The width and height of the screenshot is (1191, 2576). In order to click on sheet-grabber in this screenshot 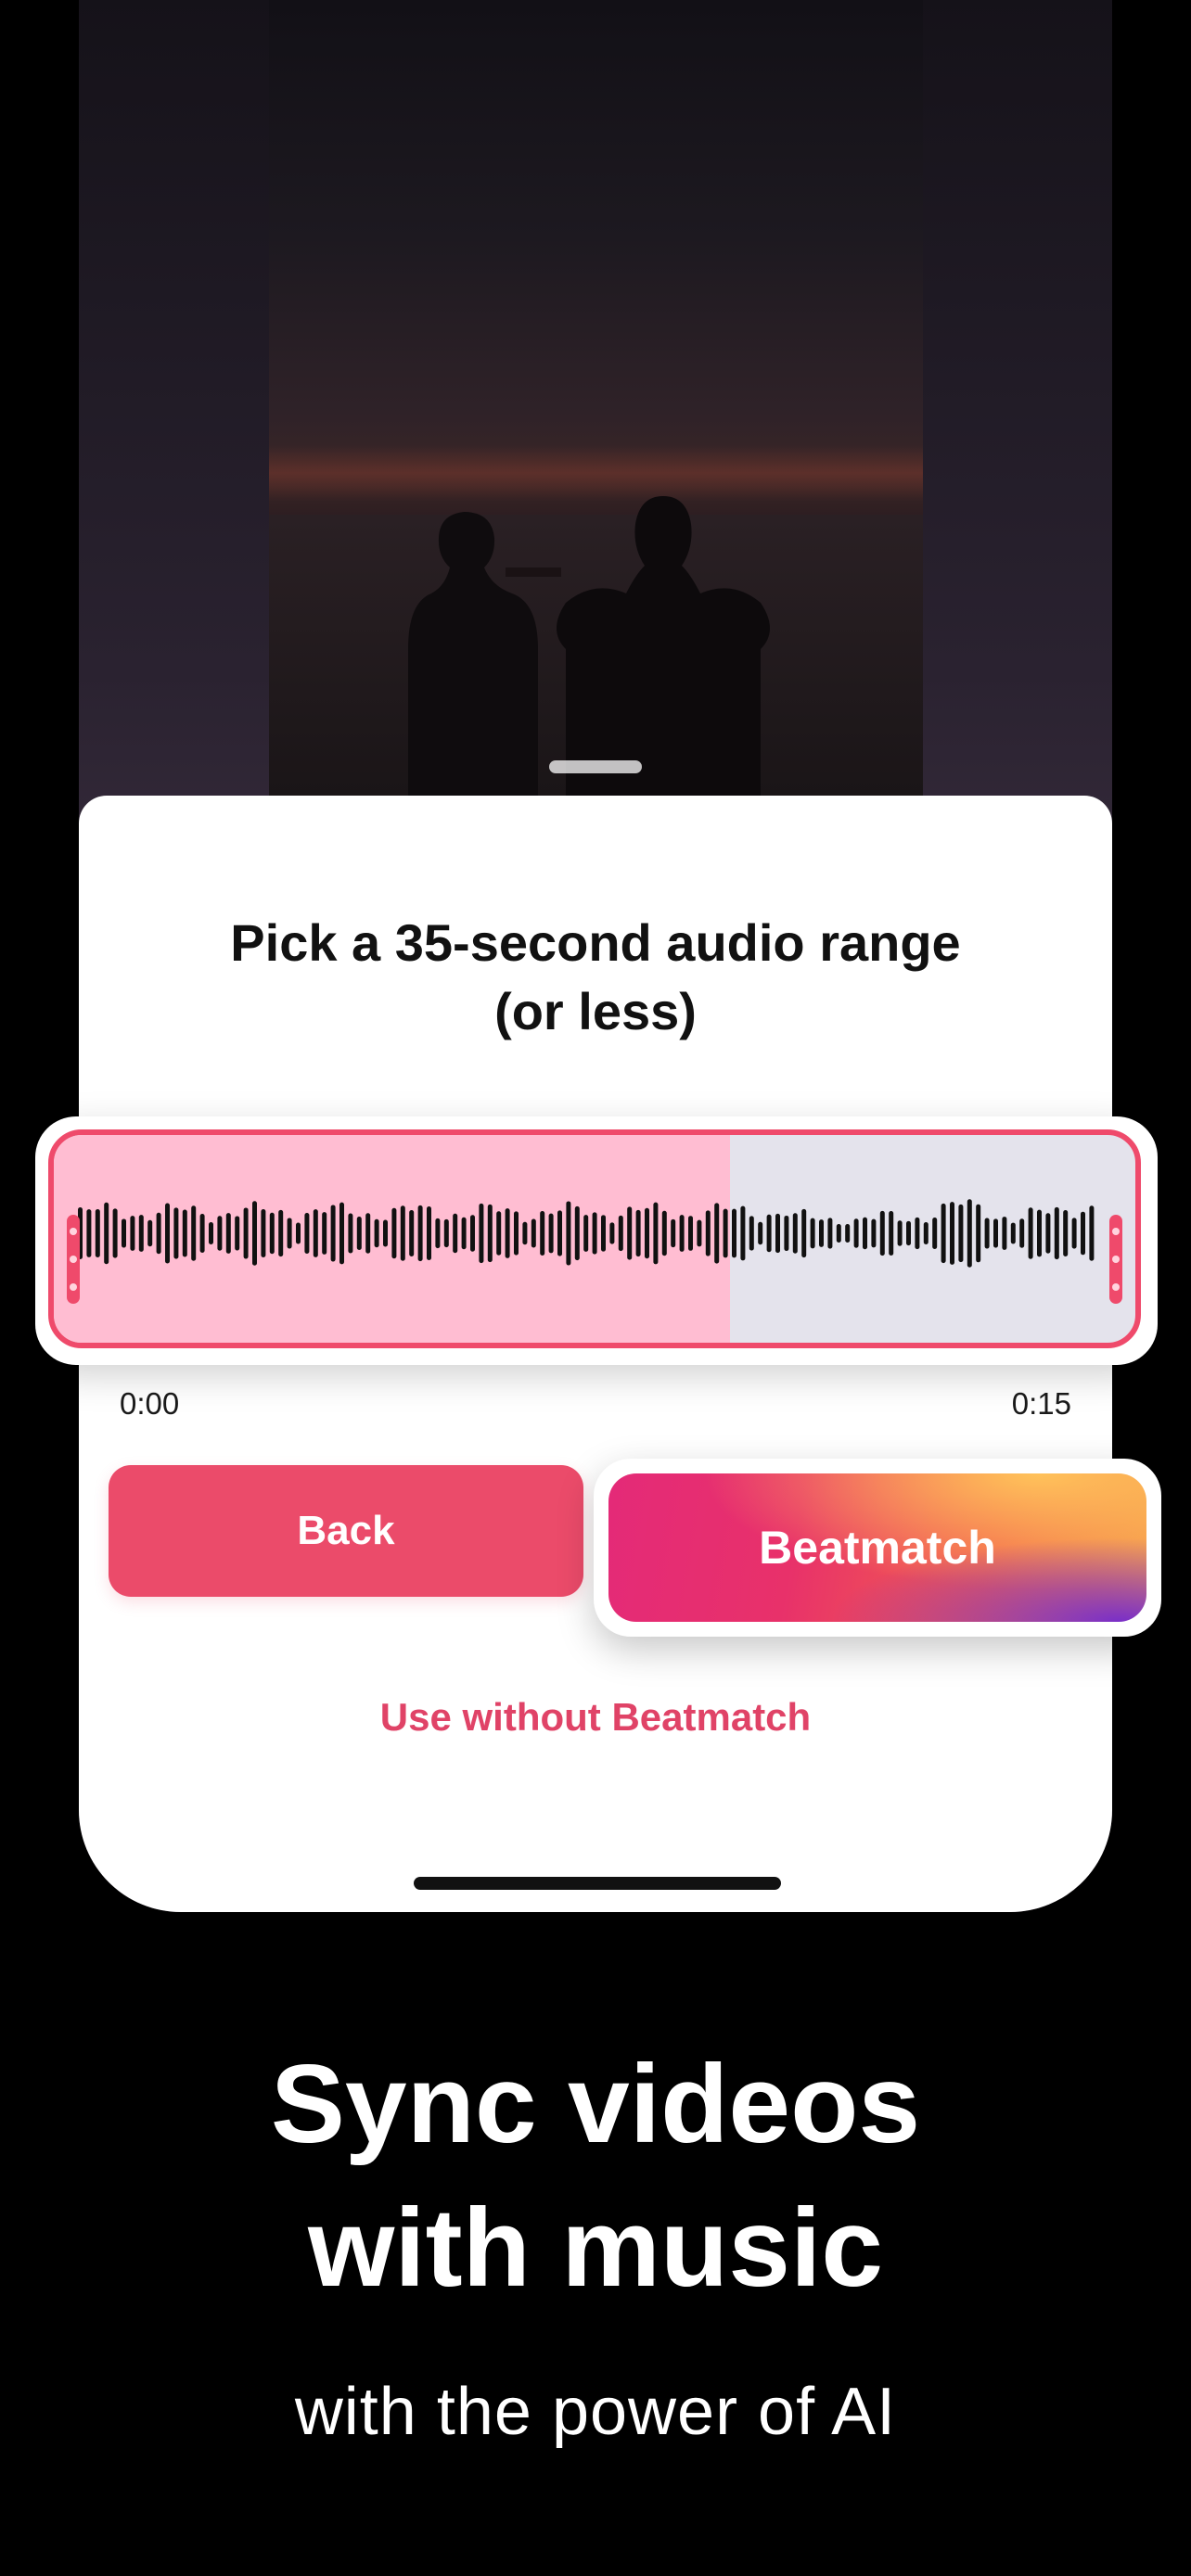, I will do `click(595, 766)`.